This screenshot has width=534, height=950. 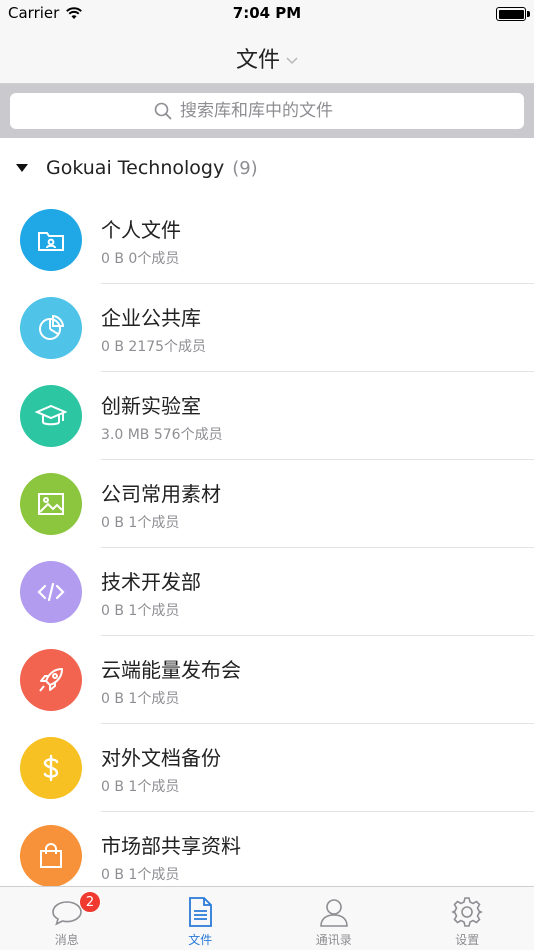 I want to click on person-icon, so click(x=333, y=913).